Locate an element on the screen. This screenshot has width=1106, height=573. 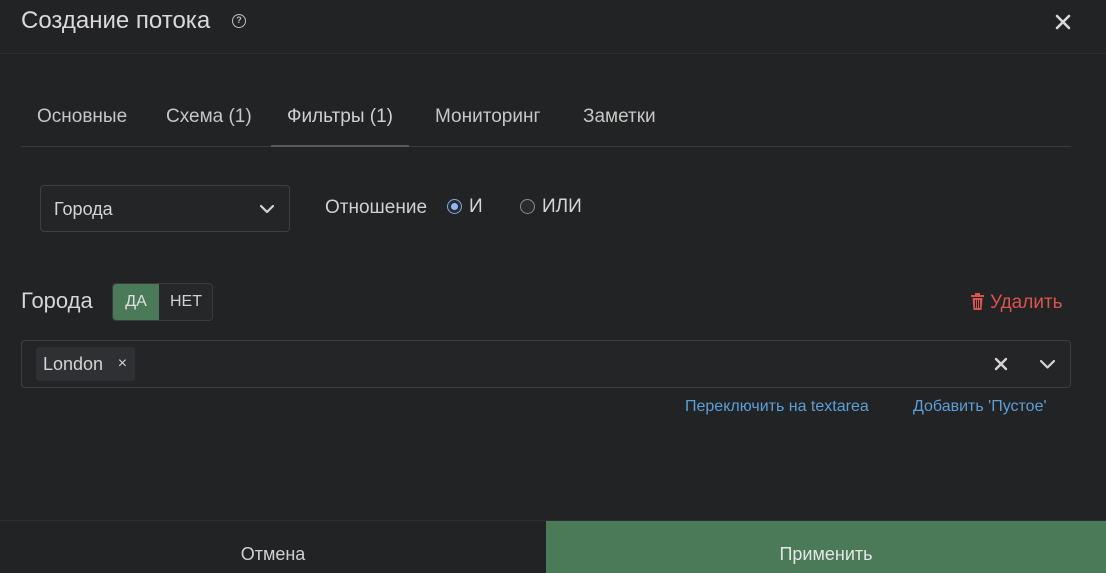
radio-or is located at coordinates (527, 206).